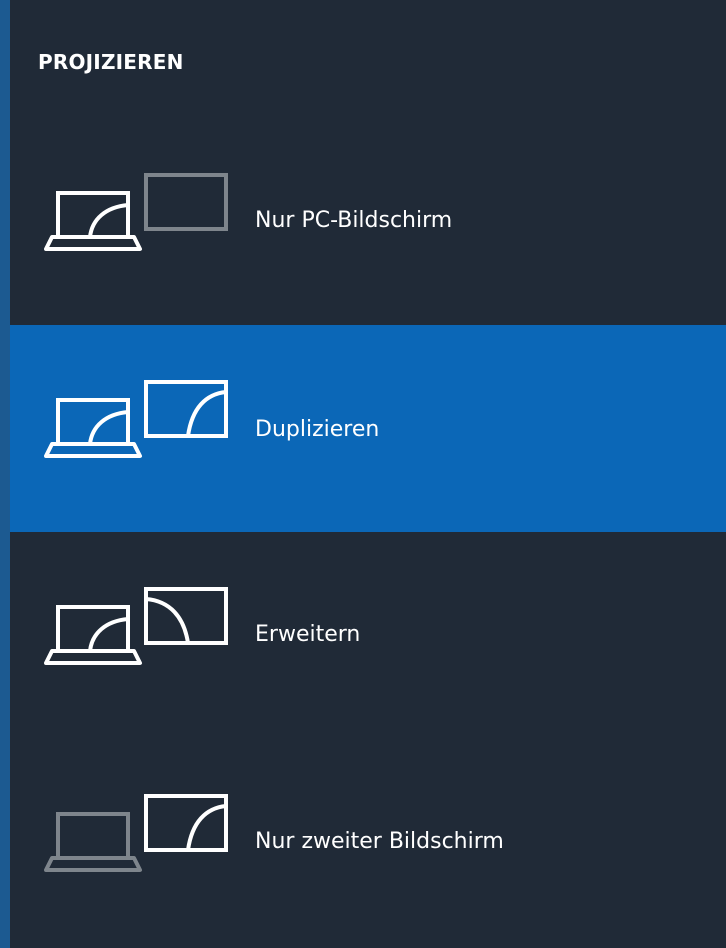 The width and height of the screenshot is (726, 948). I want to click on extend-icon, so click(136, 626).